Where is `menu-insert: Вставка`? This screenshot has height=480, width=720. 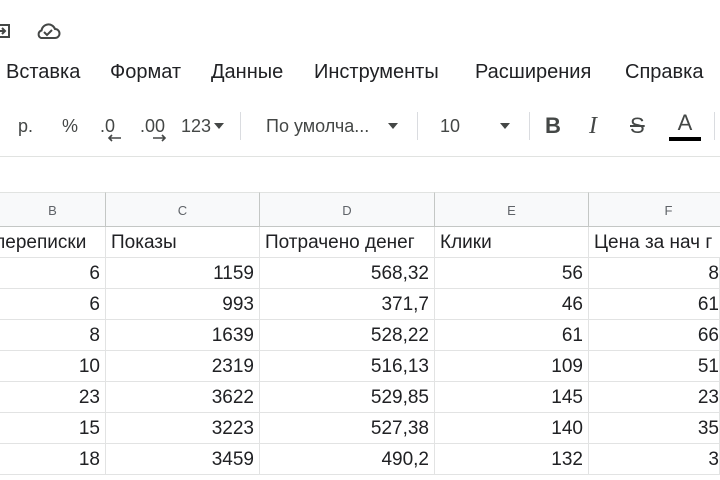 menu-insert: Вставка is located at coordinates (43, 72).